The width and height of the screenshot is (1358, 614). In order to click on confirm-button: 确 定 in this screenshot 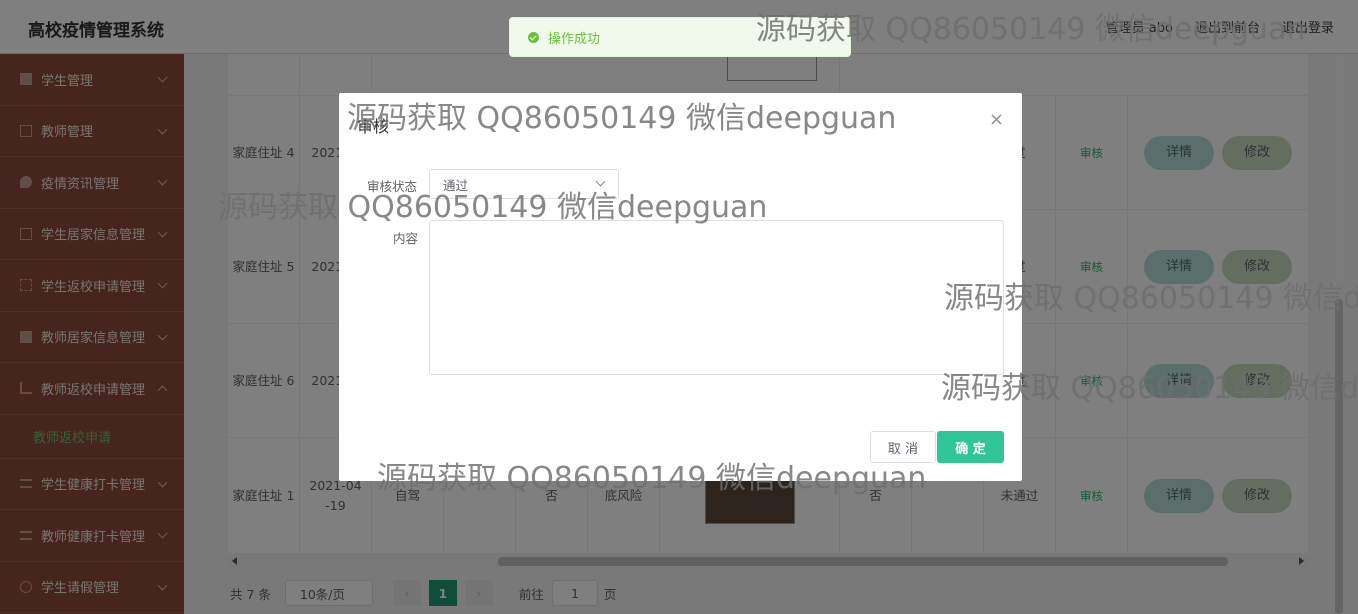, I will do `click(970, 447)`.